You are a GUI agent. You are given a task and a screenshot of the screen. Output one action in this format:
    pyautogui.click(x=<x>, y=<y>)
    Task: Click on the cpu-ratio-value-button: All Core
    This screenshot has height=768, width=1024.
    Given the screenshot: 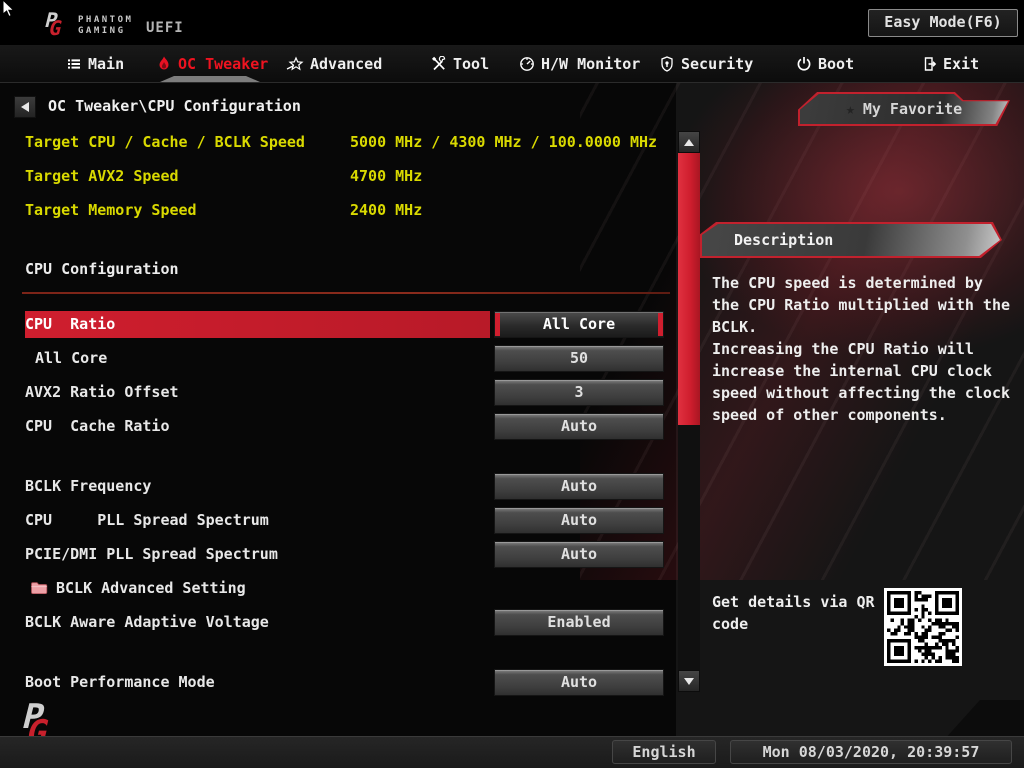 What is the action you would take?
    pyautogui.click(x=579, y=324)
    